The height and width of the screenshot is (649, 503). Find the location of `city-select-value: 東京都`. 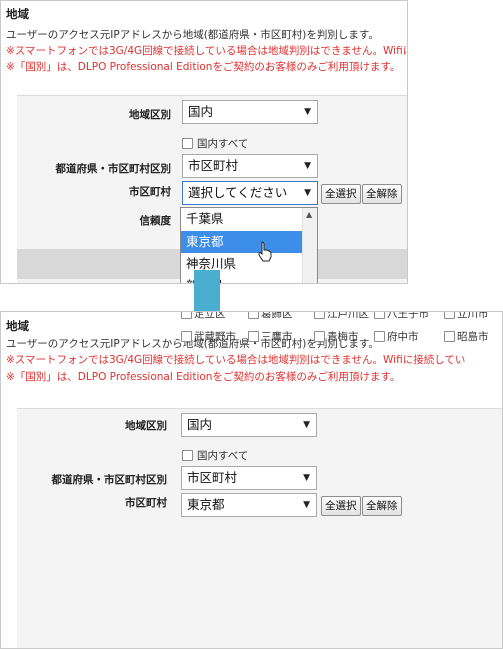

city-select-value: 東京都 is located at coordinates (206, 504).